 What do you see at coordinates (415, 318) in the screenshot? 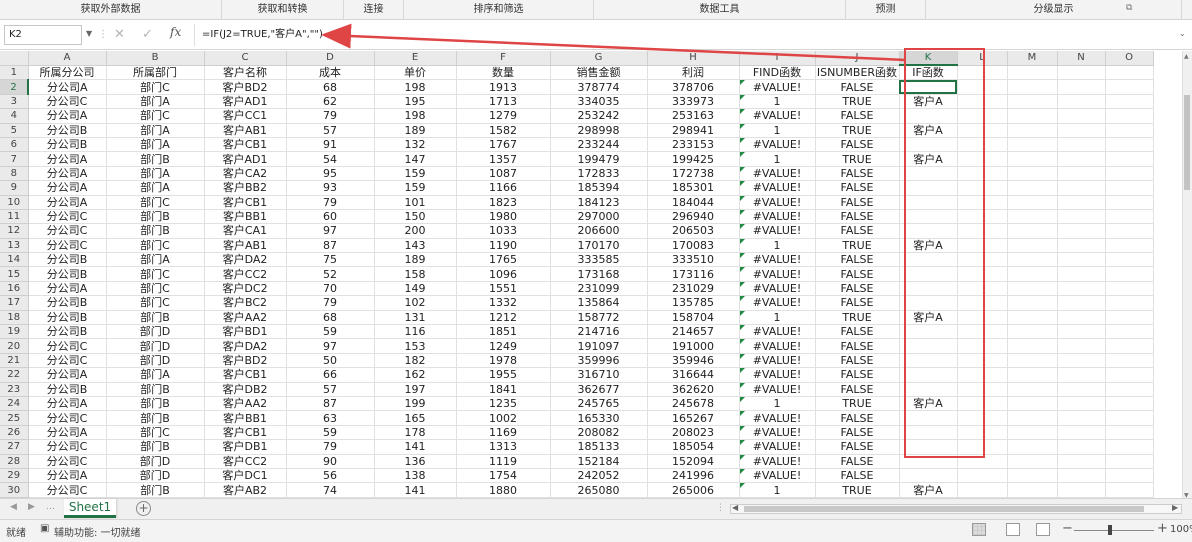
I see `cell-E18: 131` at bounding box center [415, 318].